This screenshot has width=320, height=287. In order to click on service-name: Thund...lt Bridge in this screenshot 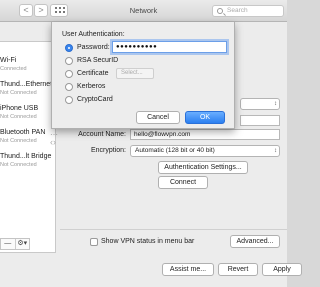, I will do `click(26, 156)`.